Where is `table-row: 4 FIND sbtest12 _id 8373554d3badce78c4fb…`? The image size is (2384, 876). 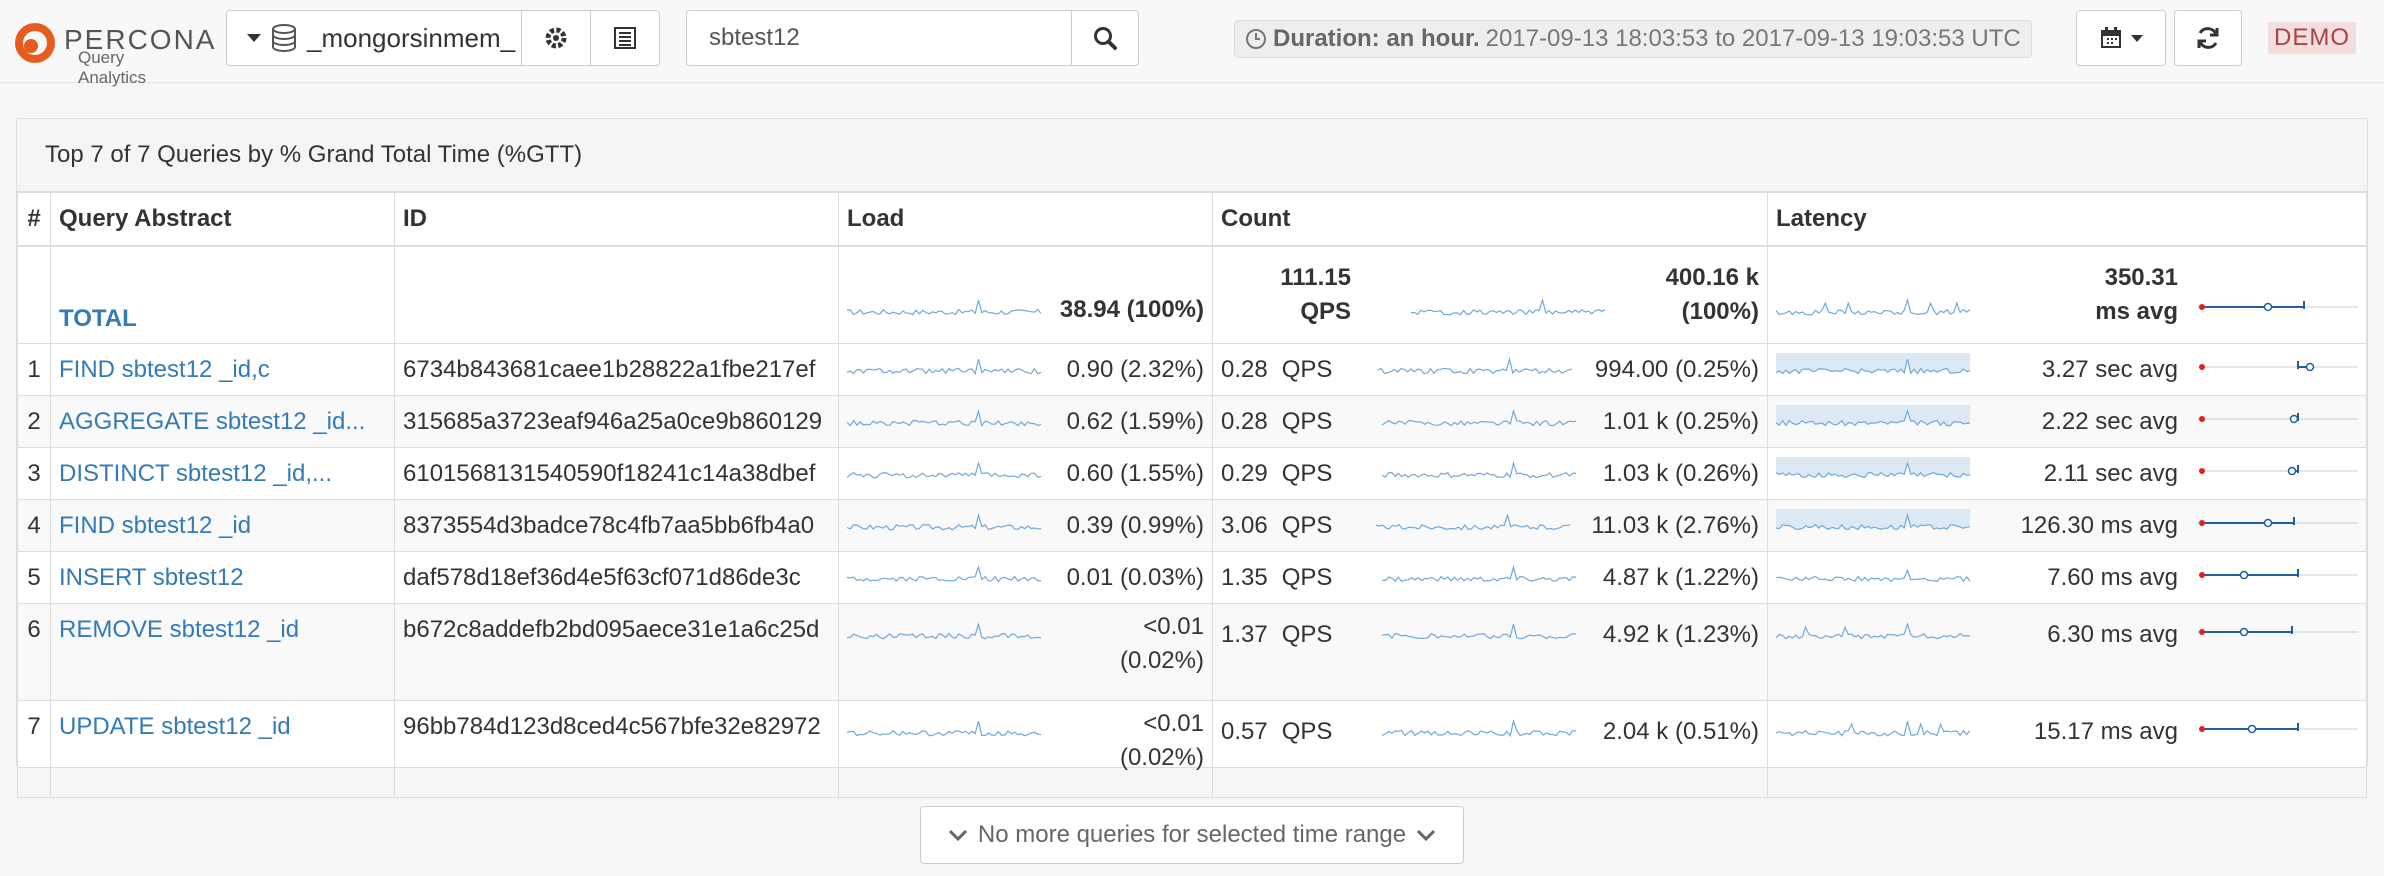 table-row: 4 FIND sbtest12 _id 8373554d3badce78c4fb… is located at coordinates (1192, 525).